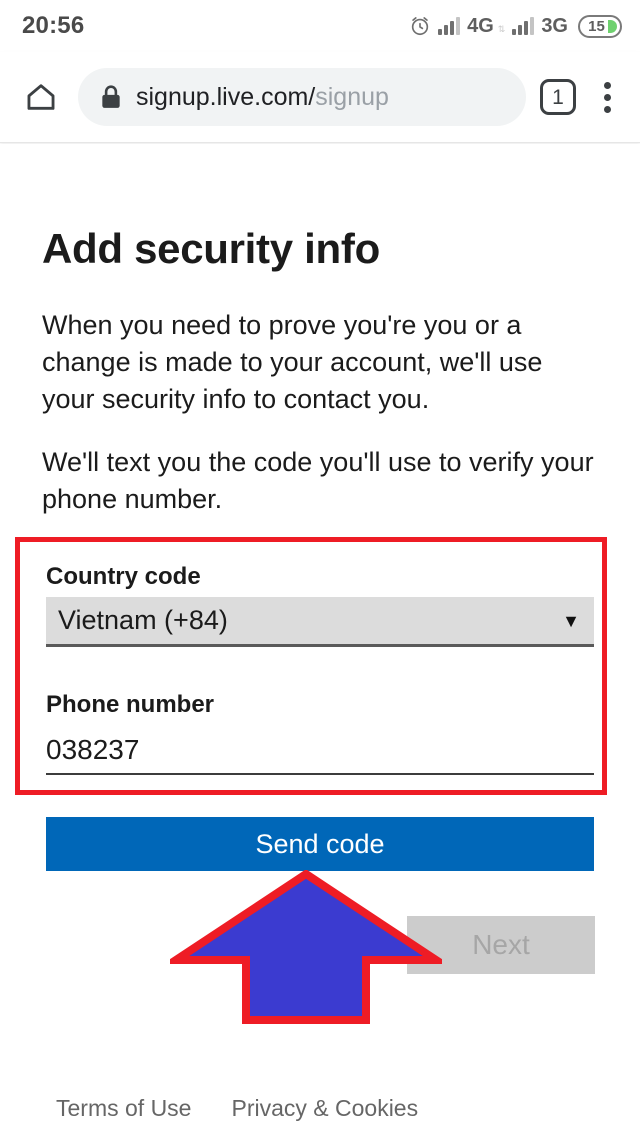 This screenshot has height=1137, width=640. I want to click on overflow-menu-icon, so click(607, 97).